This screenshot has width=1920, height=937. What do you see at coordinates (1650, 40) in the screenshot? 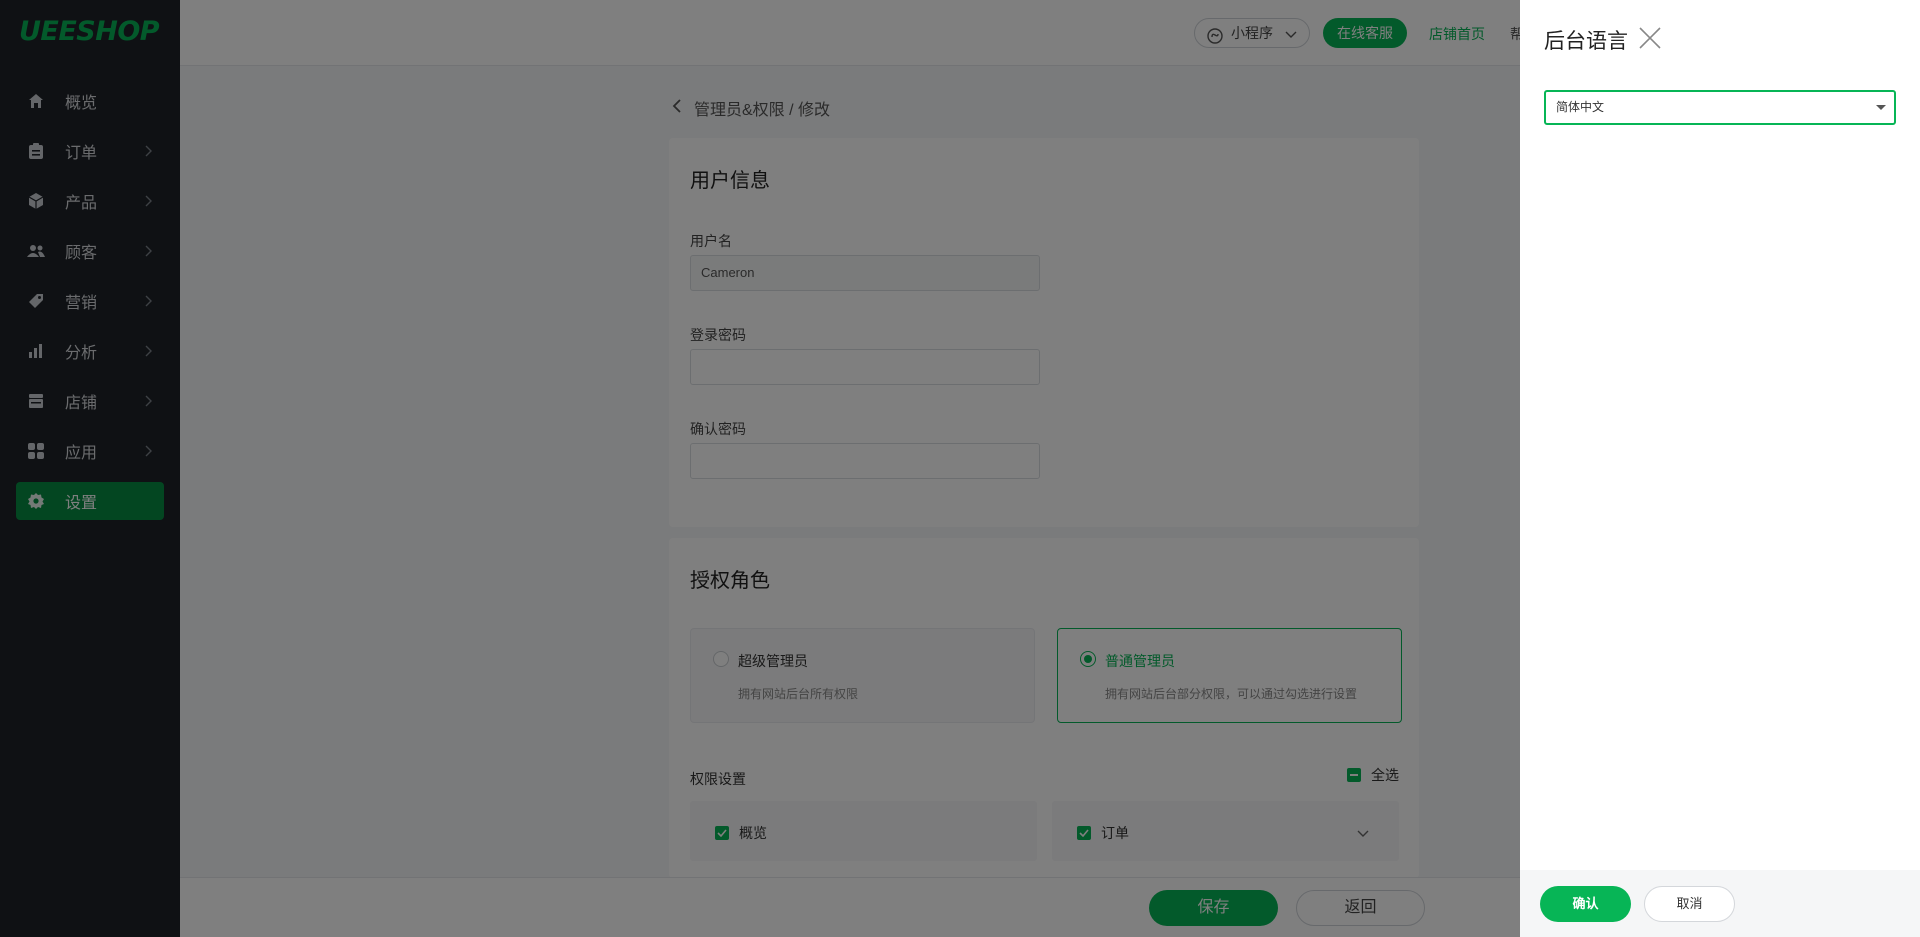
I see `close-icon` at bounding box center [1650, 40].